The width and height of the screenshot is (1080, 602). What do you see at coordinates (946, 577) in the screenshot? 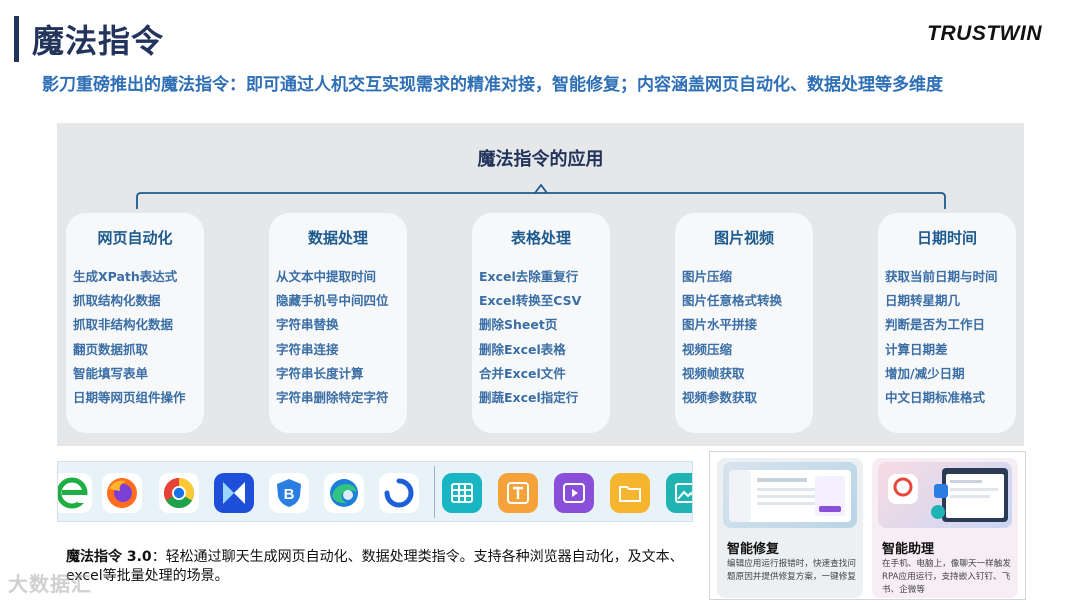
I see `feature-description: 在手机、电脑上，像聊天一样触发RPA应用运行，支持嵌入钉钉、飞书、企微等` at bounding box center [946, 577].